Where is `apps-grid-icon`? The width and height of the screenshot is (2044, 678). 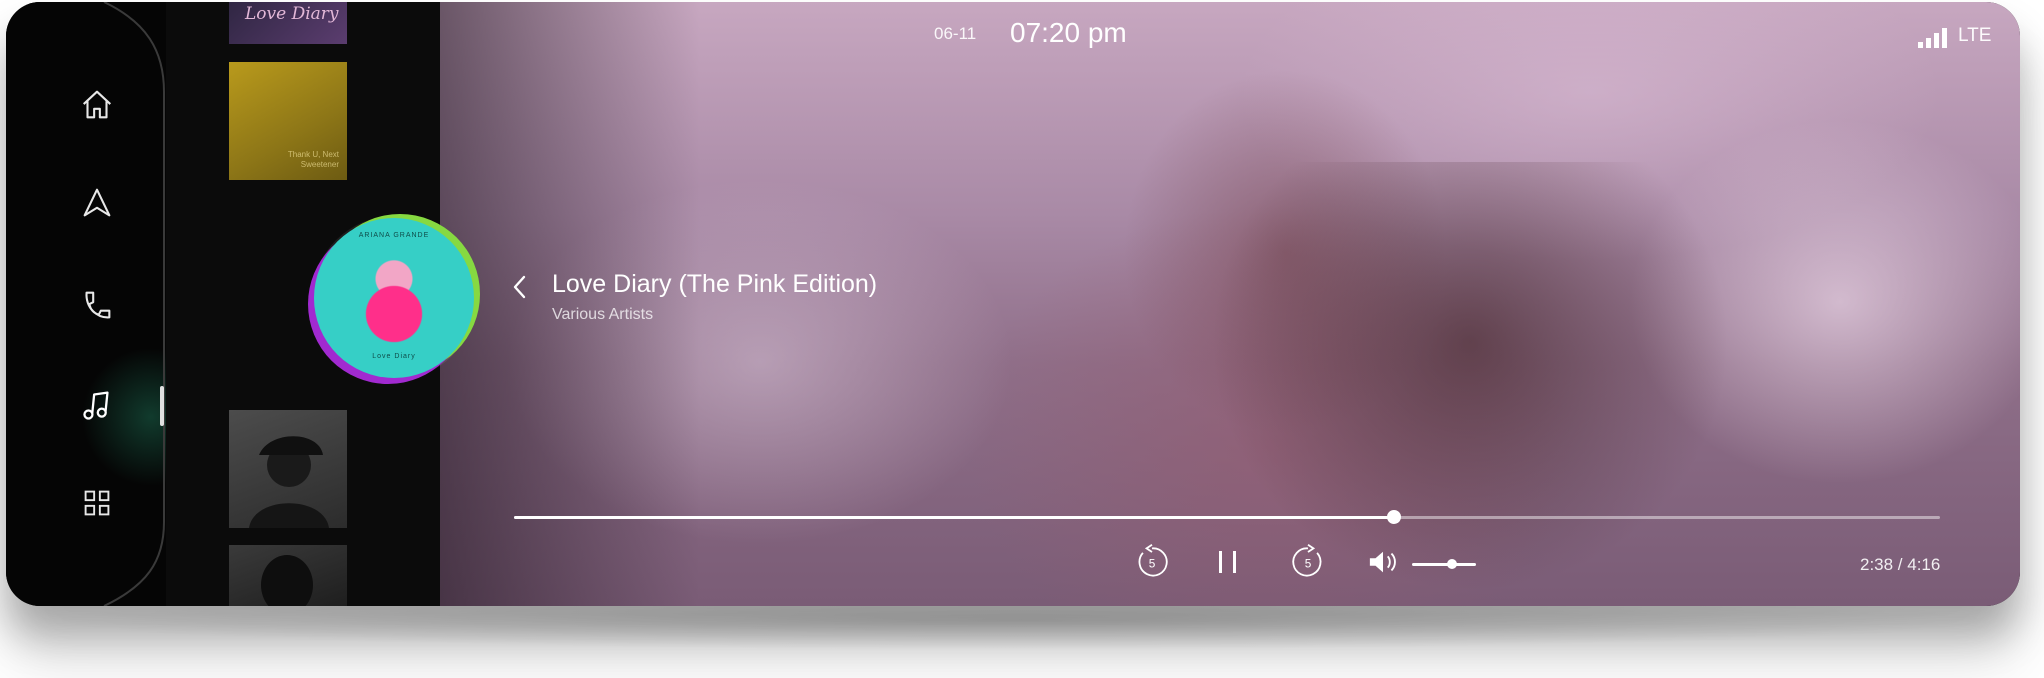 apps-grid-icon is located at coordinates (97, 503).